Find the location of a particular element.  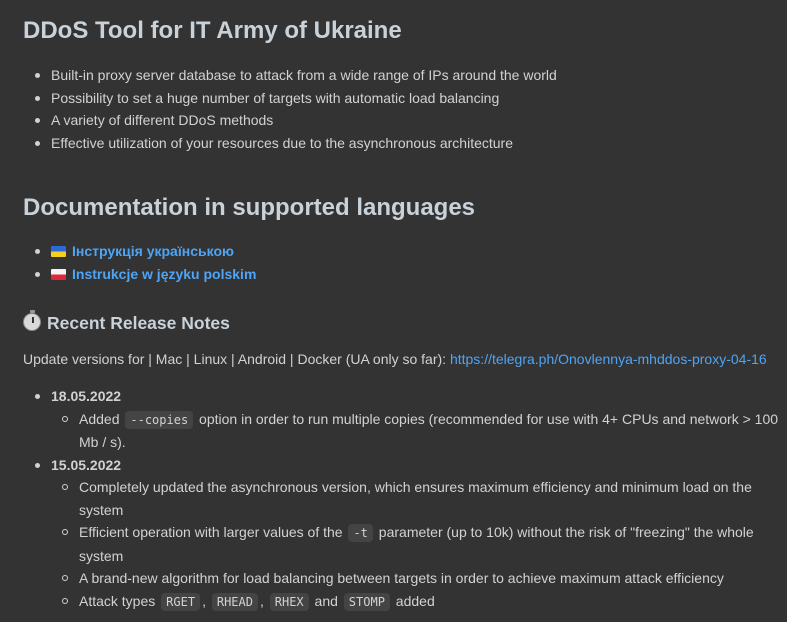

release-date: 18.05.2022 is located at coordinates (86, 396).